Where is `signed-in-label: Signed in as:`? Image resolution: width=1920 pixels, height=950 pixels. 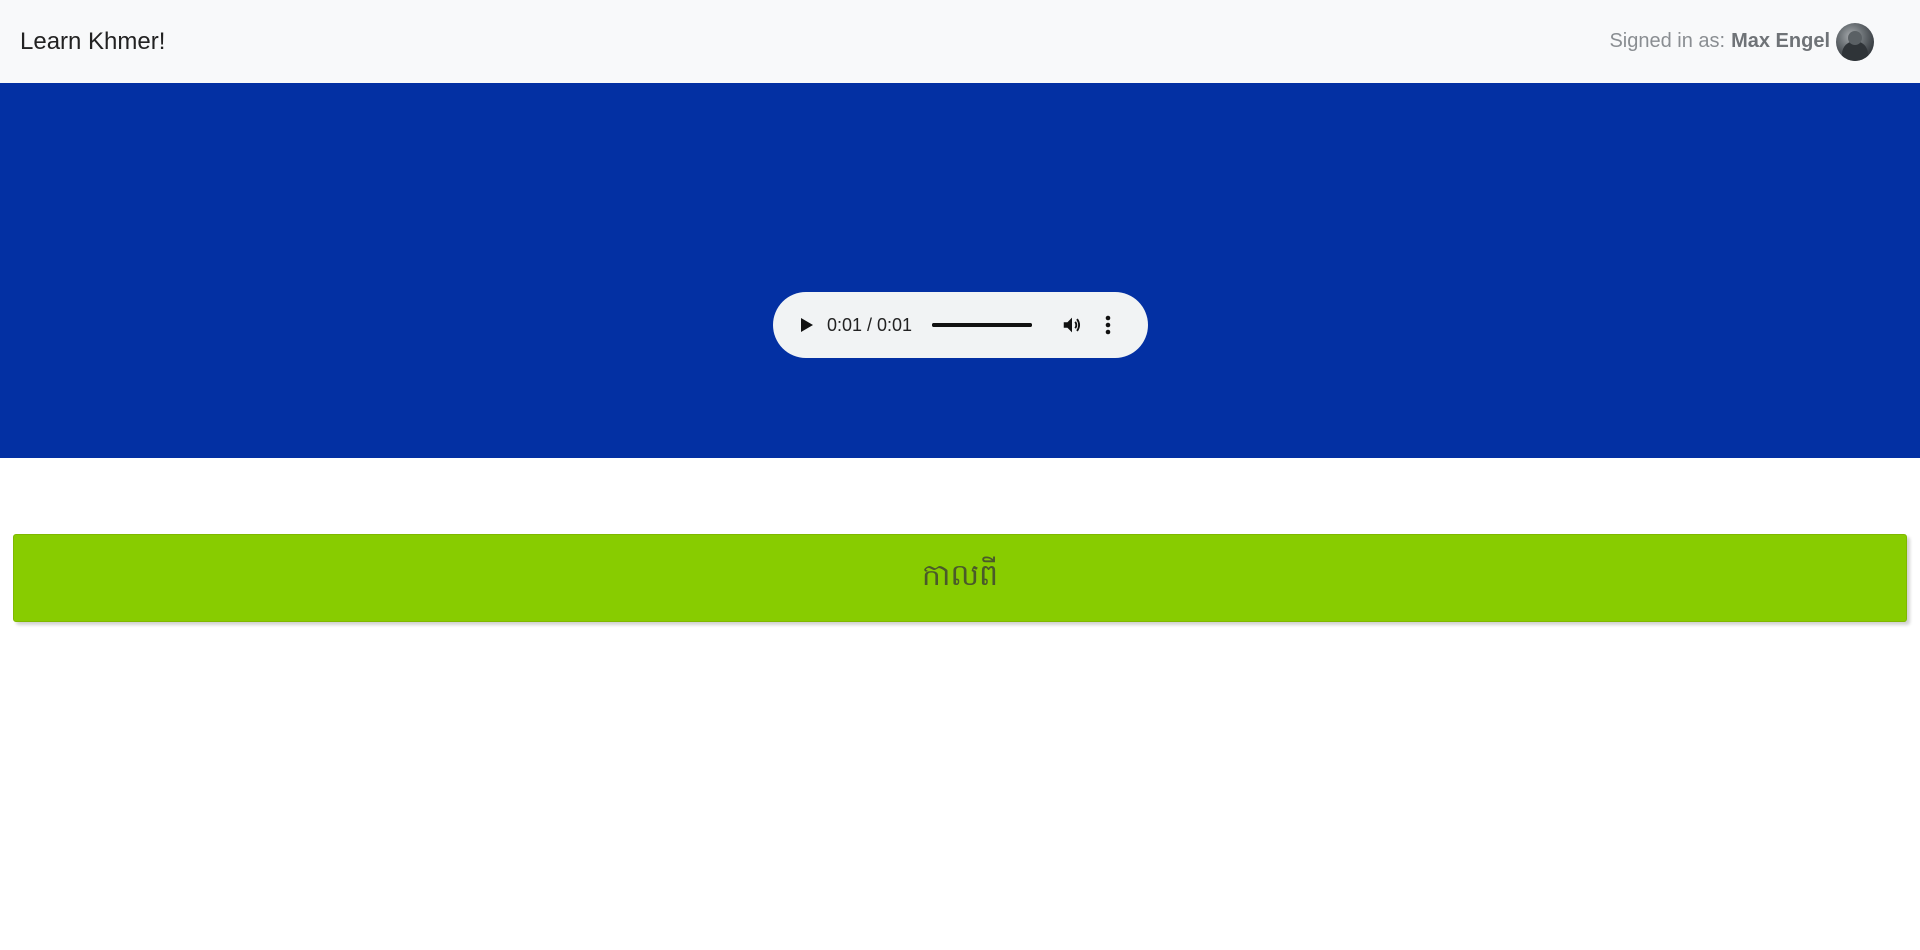
signed-in-label: Signed in as: is located at coordinates (1667, 41).